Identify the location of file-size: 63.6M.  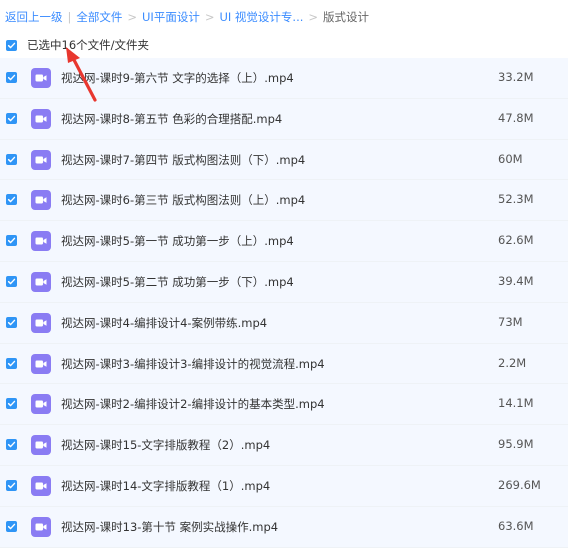
(516, 525).